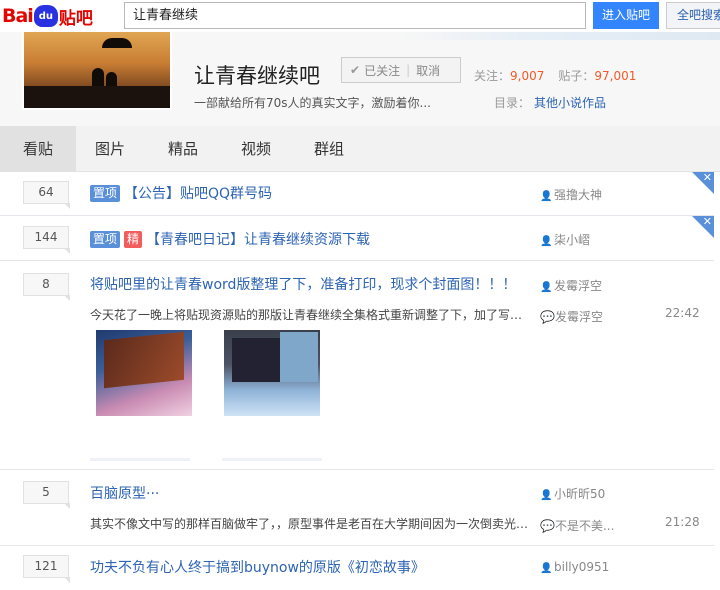 This screenshot has width=720, height=590. I want to click on enter-forum-button: 进入贴吧, so click(626, 15).